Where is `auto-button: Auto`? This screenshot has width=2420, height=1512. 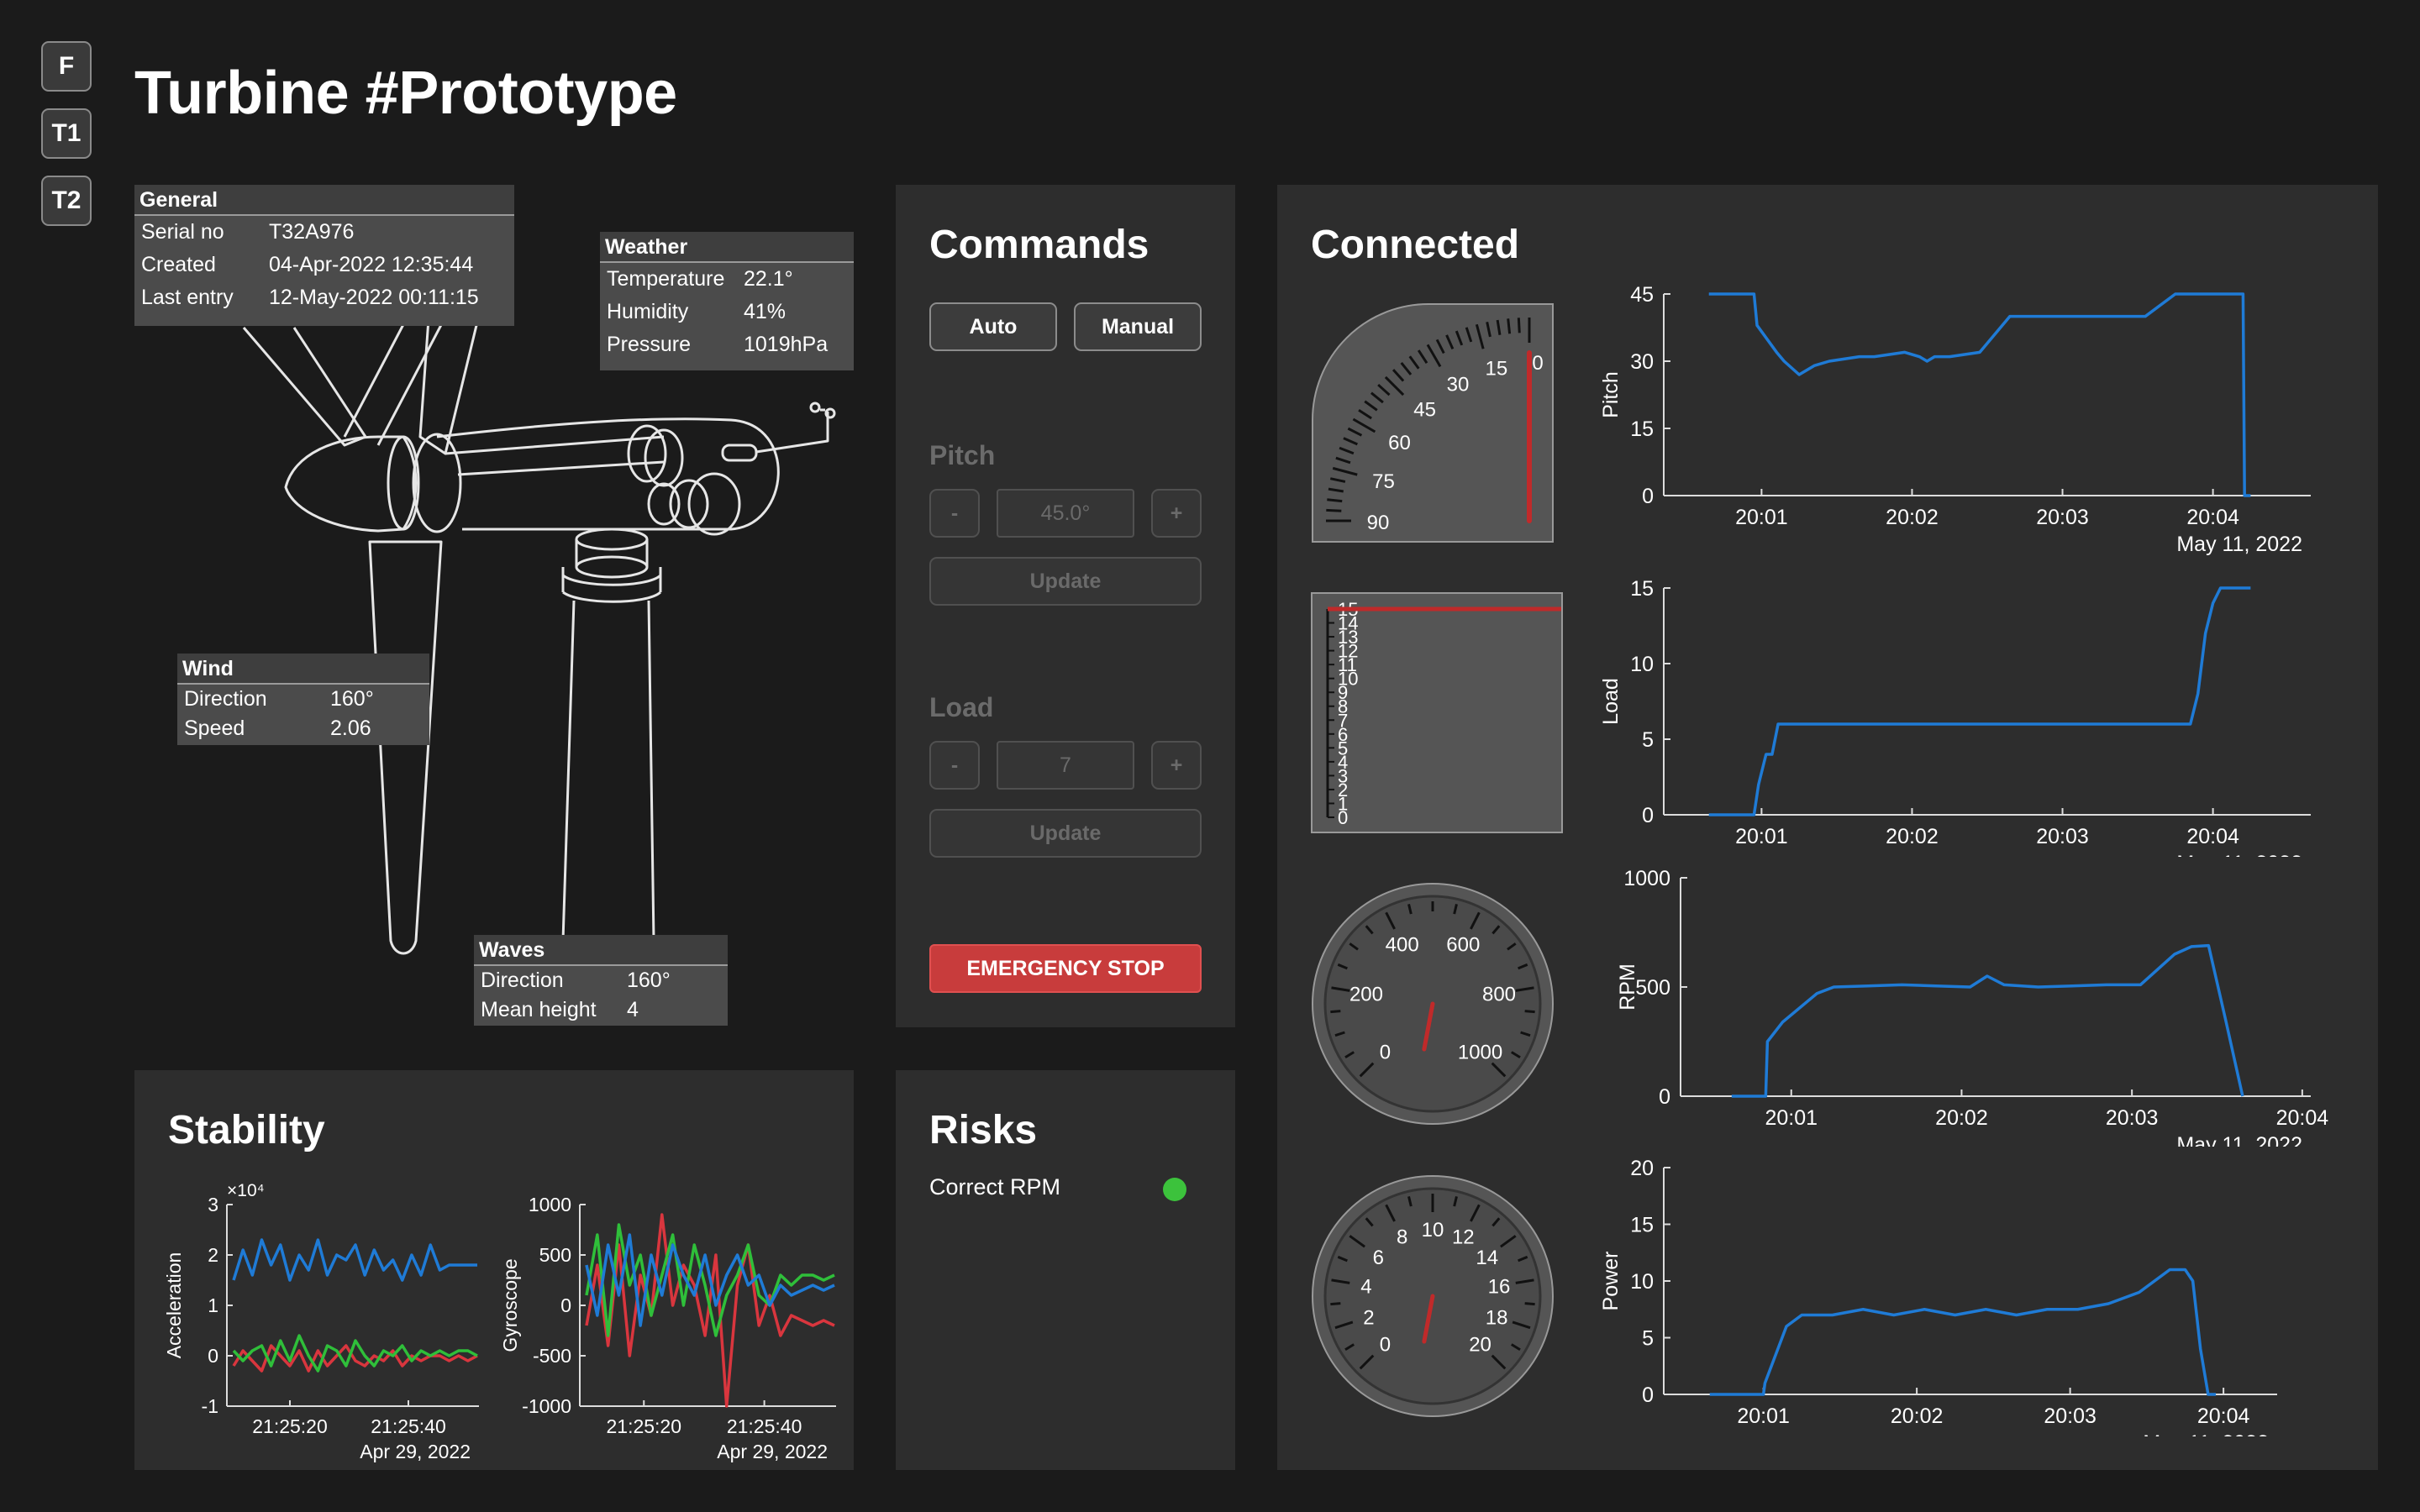
auto-button: Auto is located at coordinates (993, 326).